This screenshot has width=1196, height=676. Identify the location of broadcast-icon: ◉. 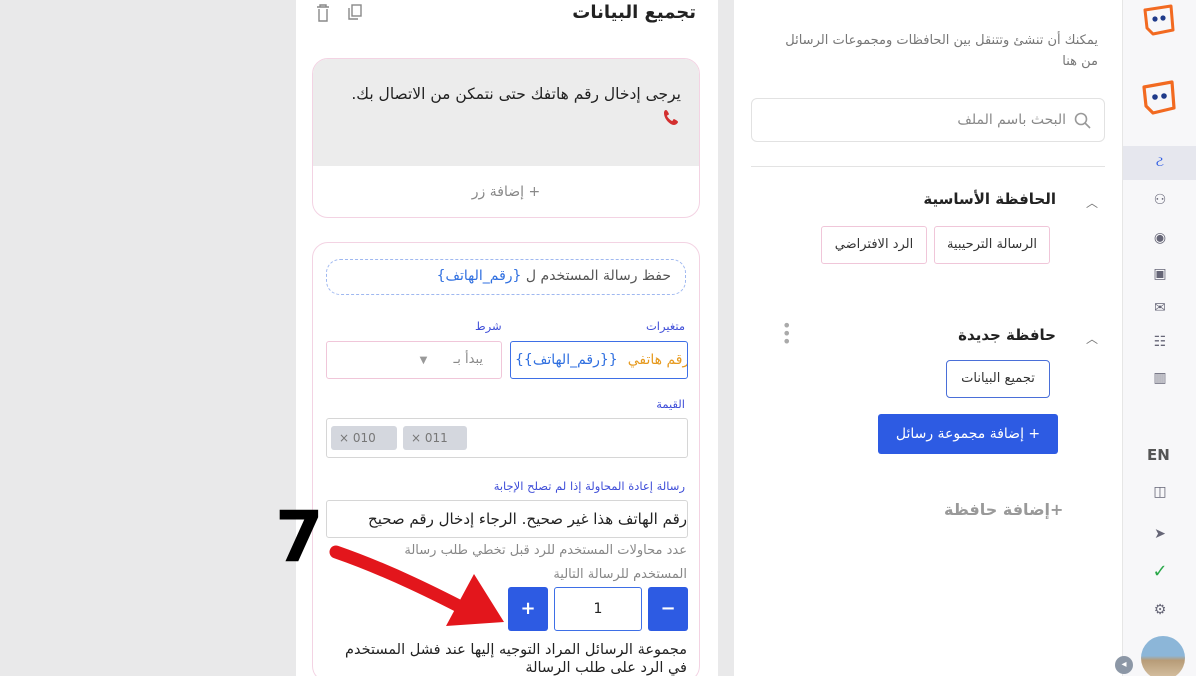
(1160, 238).